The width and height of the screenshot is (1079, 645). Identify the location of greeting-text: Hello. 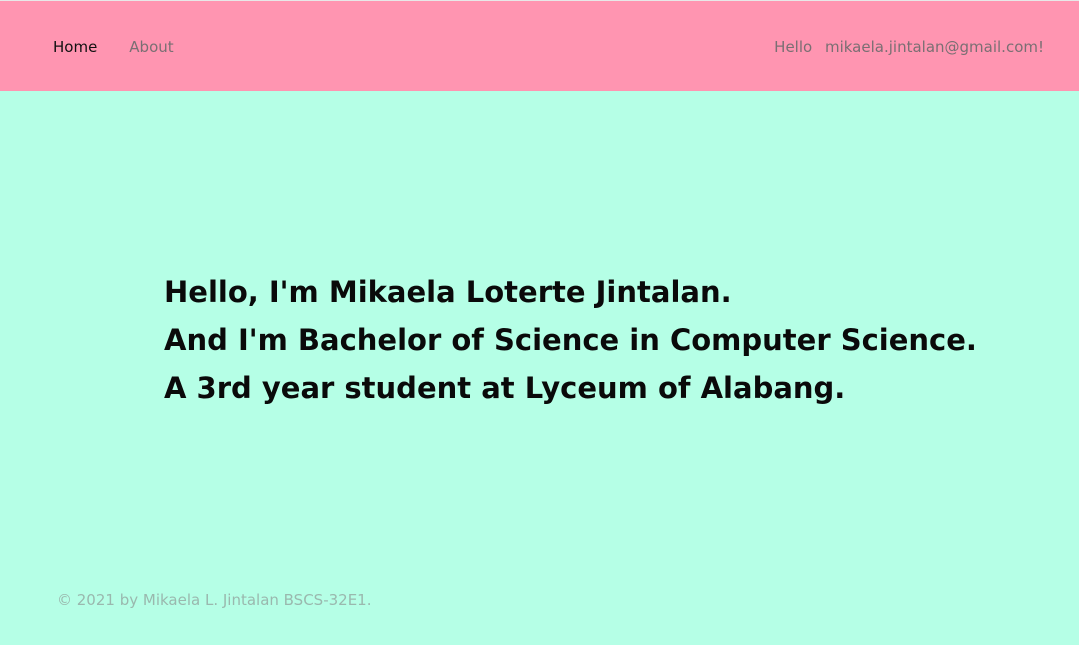
(793, 47).